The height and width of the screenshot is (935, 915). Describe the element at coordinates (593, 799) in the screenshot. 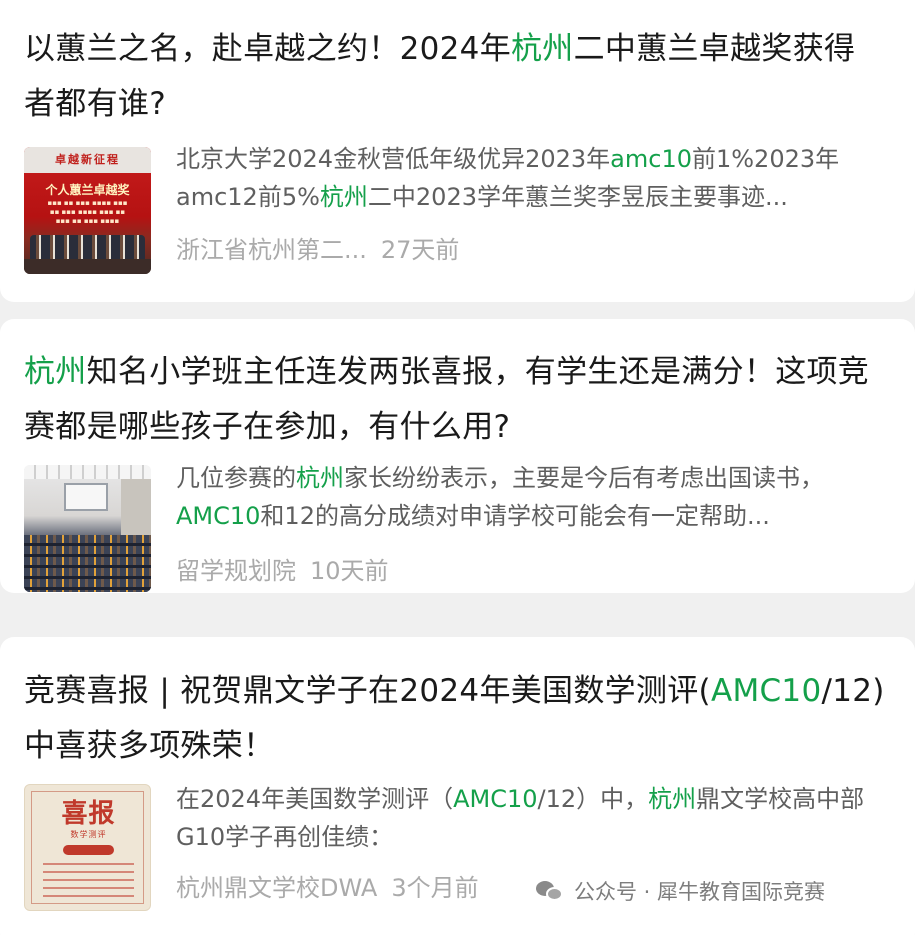

I see `text-segment: /12）中，` at that location.